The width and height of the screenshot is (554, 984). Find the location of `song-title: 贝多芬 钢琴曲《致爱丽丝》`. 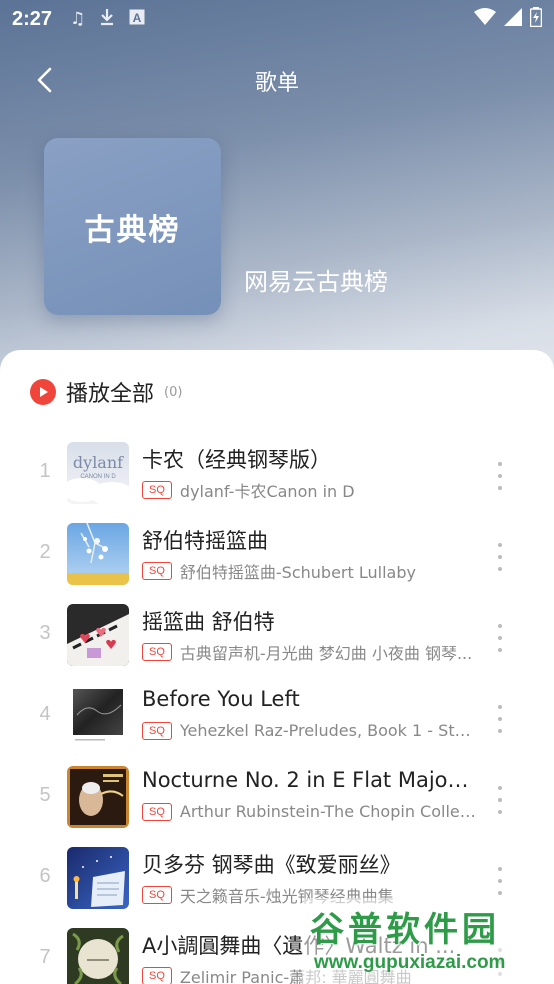

song-title: 贝多芬 钢琴曲《致爱丽丝》 is located at coordinates (271, 865).